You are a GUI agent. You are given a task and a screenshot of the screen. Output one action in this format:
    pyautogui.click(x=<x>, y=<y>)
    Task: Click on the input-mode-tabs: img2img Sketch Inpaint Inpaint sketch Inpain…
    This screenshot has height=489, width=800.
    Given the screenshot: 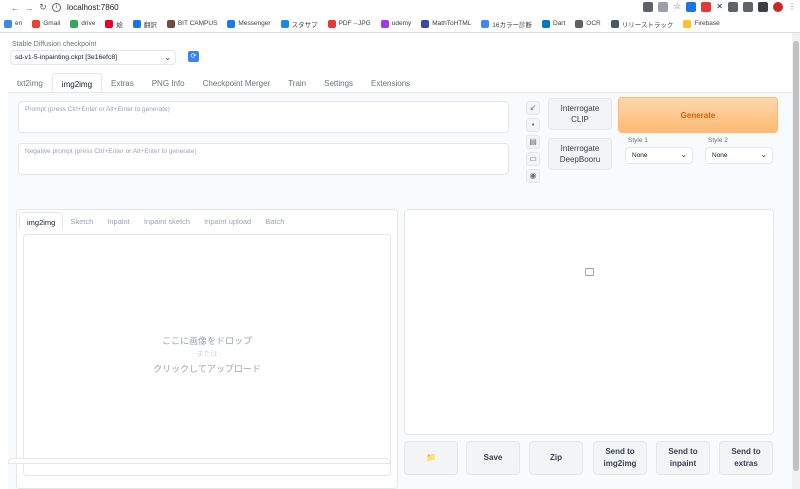 What is the action you would take?
    pyautogui.click(x=155, y=221)
    